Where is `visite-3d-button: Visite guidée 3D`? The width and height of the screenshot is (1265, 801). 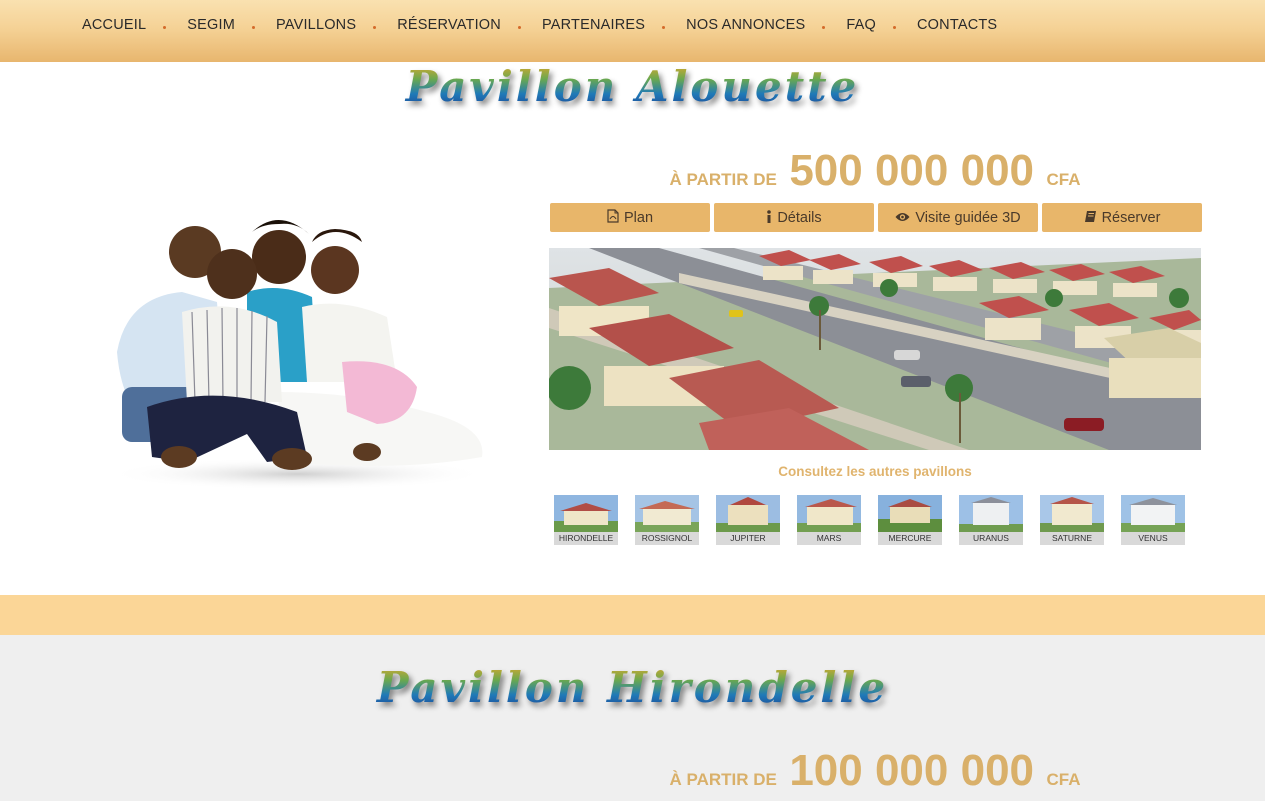
visite-3d-button: Visite guidée 3D is located at coordinates (958, 217).